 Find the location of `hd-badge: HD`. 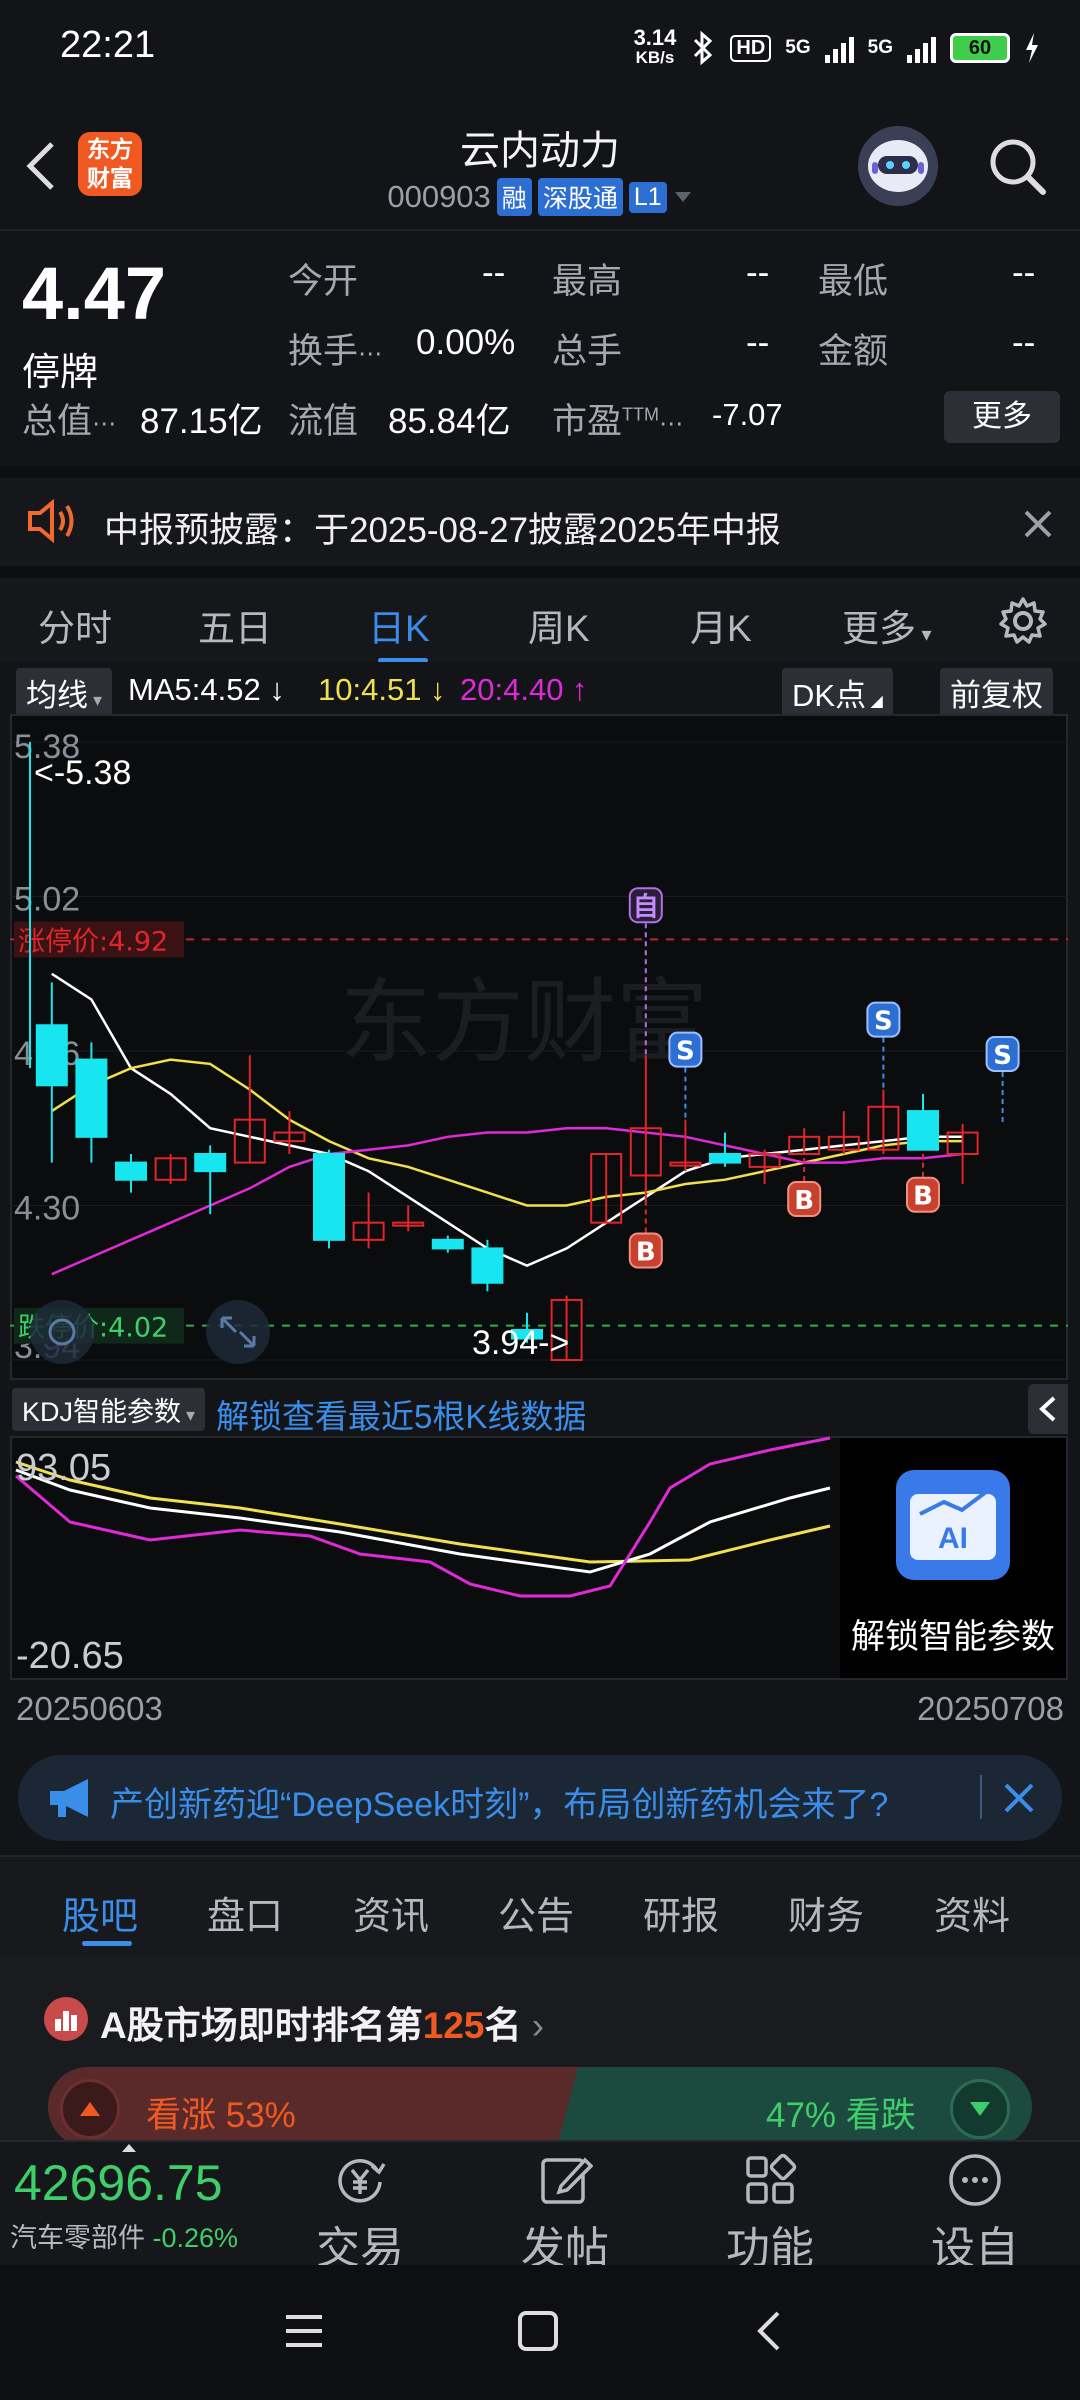

hd-badge: HD is located at coordinates (751, 48).